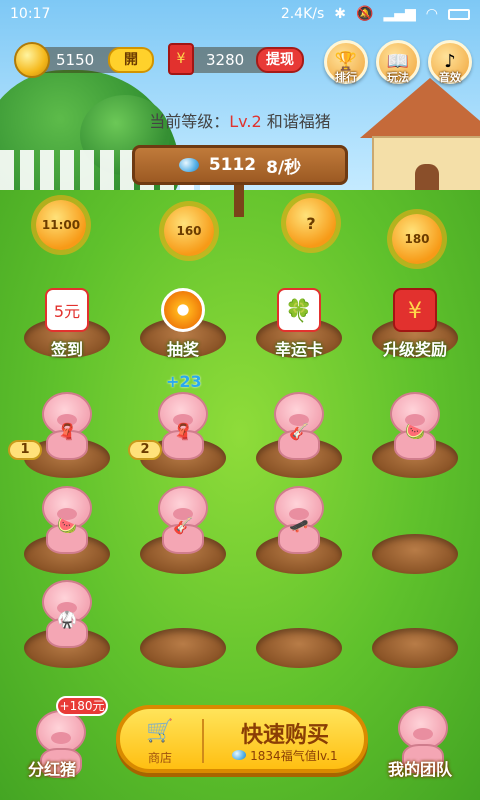  What do you see at coordinates (159, 758) in the screenshot?
I see `shop-label: 商店` at bounding box center [159, 758].